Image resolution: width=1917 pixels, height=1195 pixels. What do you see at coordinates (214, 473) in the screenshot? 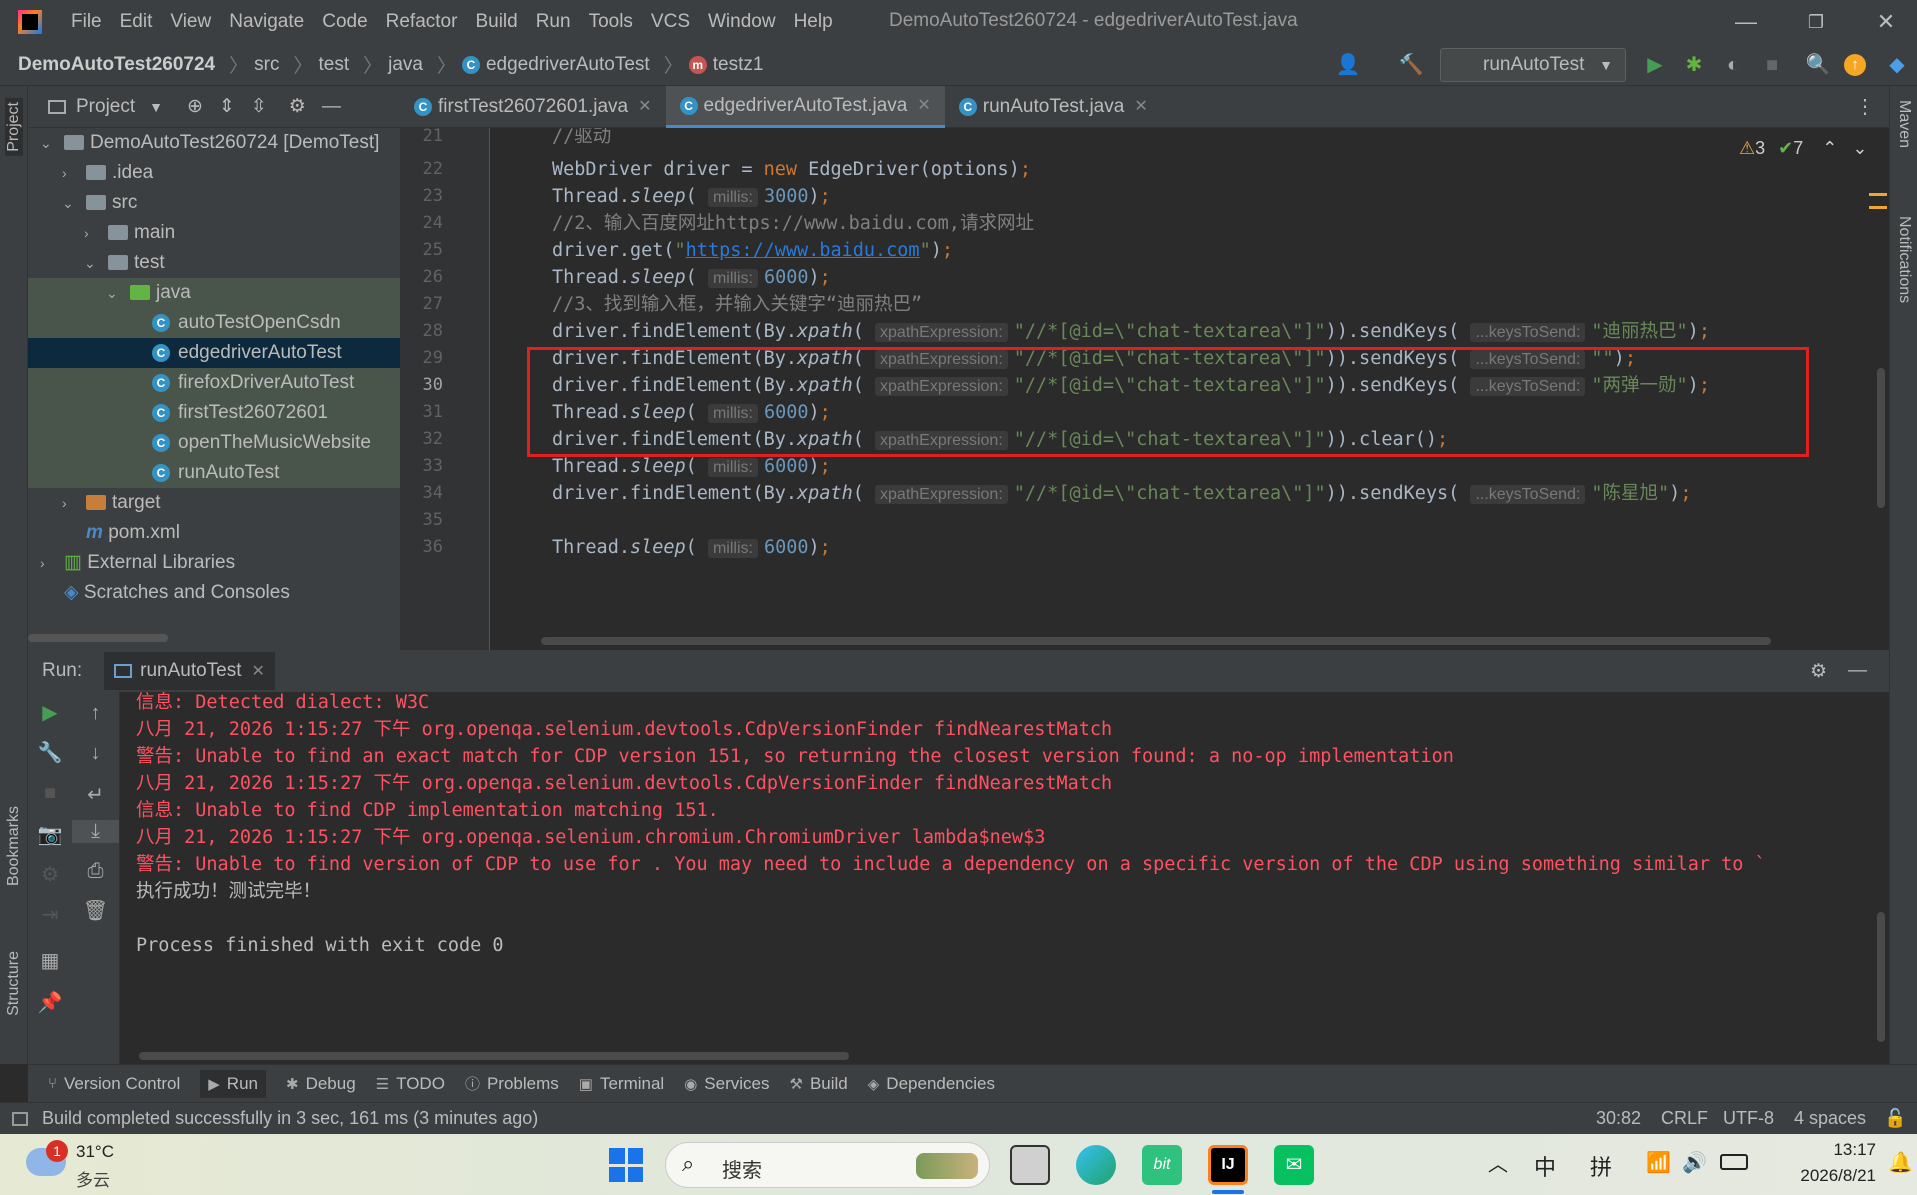
I see `tree-item: CrunAutoTest` at bounding box center [214, 473].